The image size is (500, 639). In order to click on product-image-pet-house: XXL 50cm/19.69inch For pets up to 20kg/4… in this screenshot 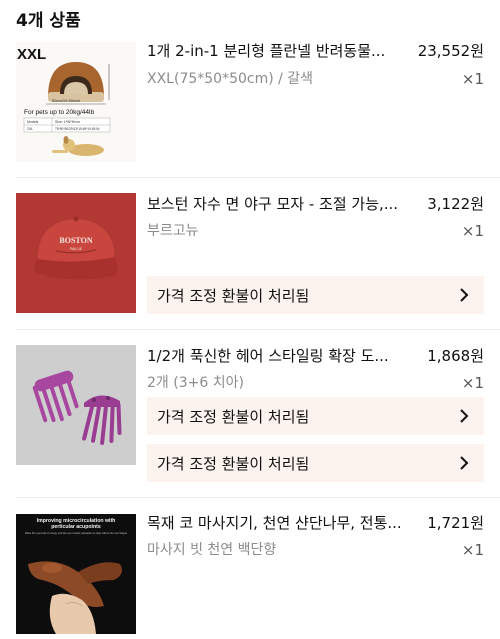, I will do `click(76, 102)`.